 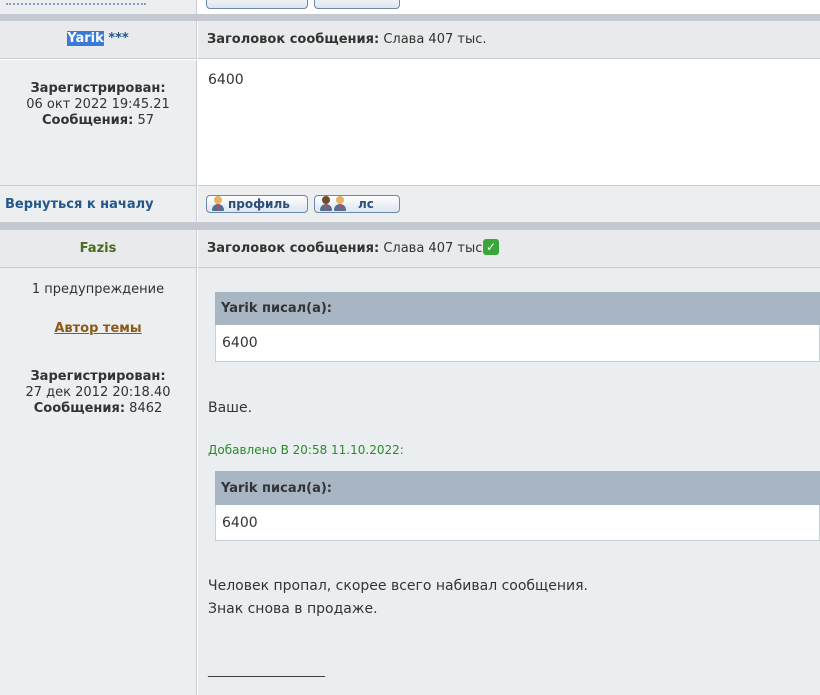 What do you see at coordinates (509, 123) in the screenshot?
I see `post1-body-cell: 6400` at bounding box center [509, 123].